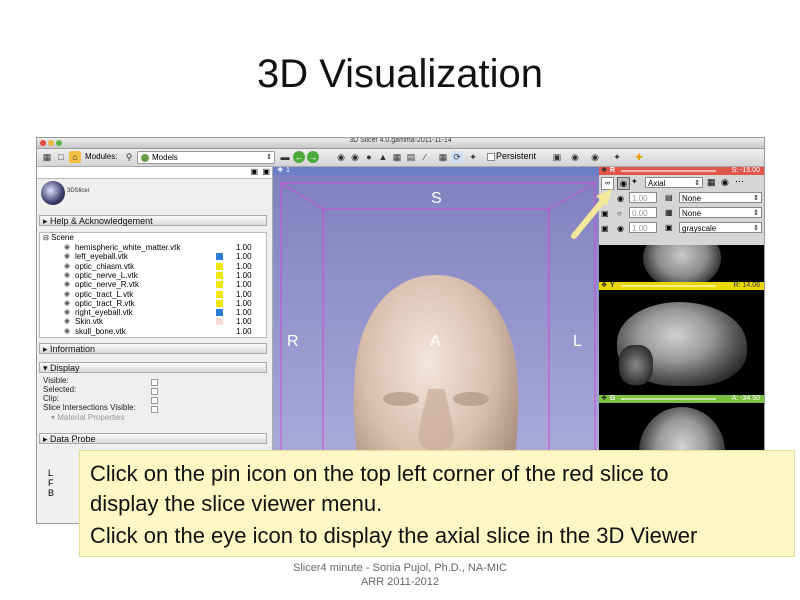 The height and width of the screenshot is (600, 800). I want to click on green-slice-pin-icon: ❖, so click(604, 399).